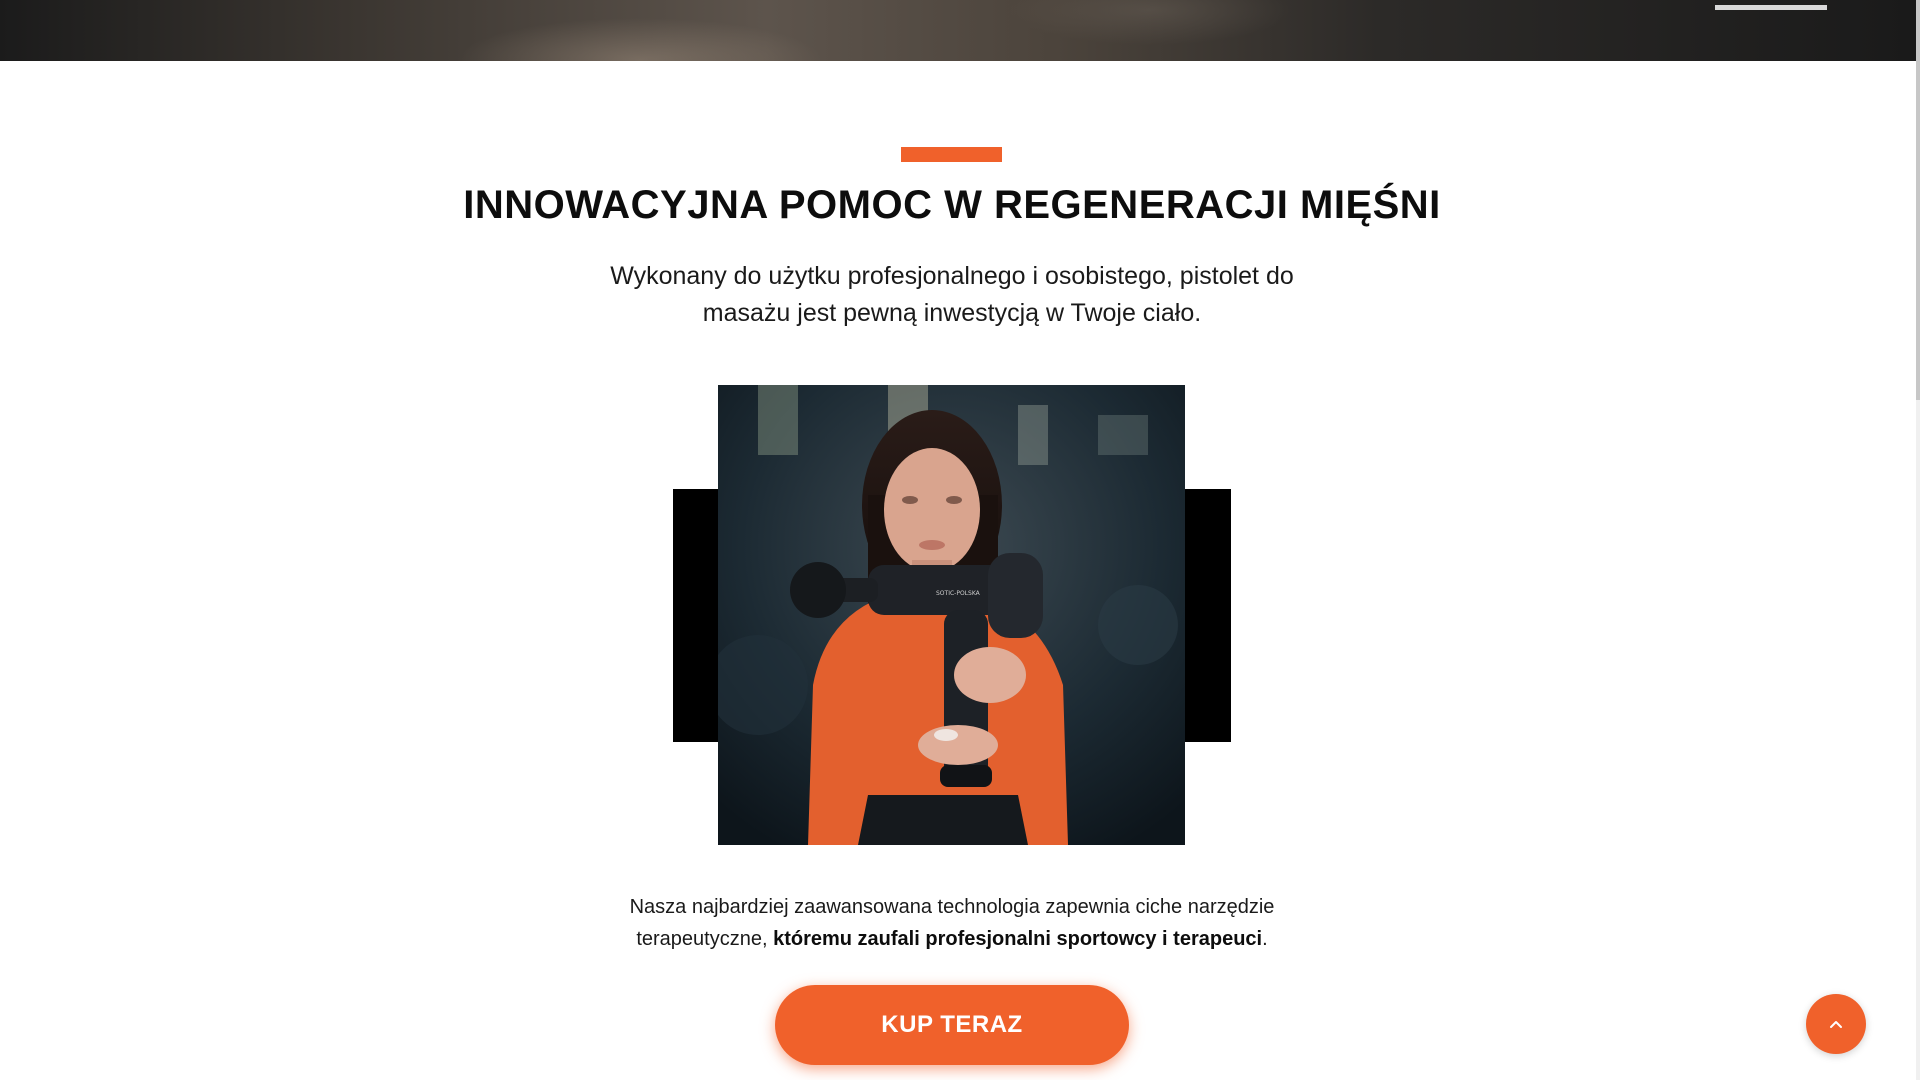 This screenshot has width=1920, height=1080. I want to click on scrollbar-thumb, so click(1918, 200).